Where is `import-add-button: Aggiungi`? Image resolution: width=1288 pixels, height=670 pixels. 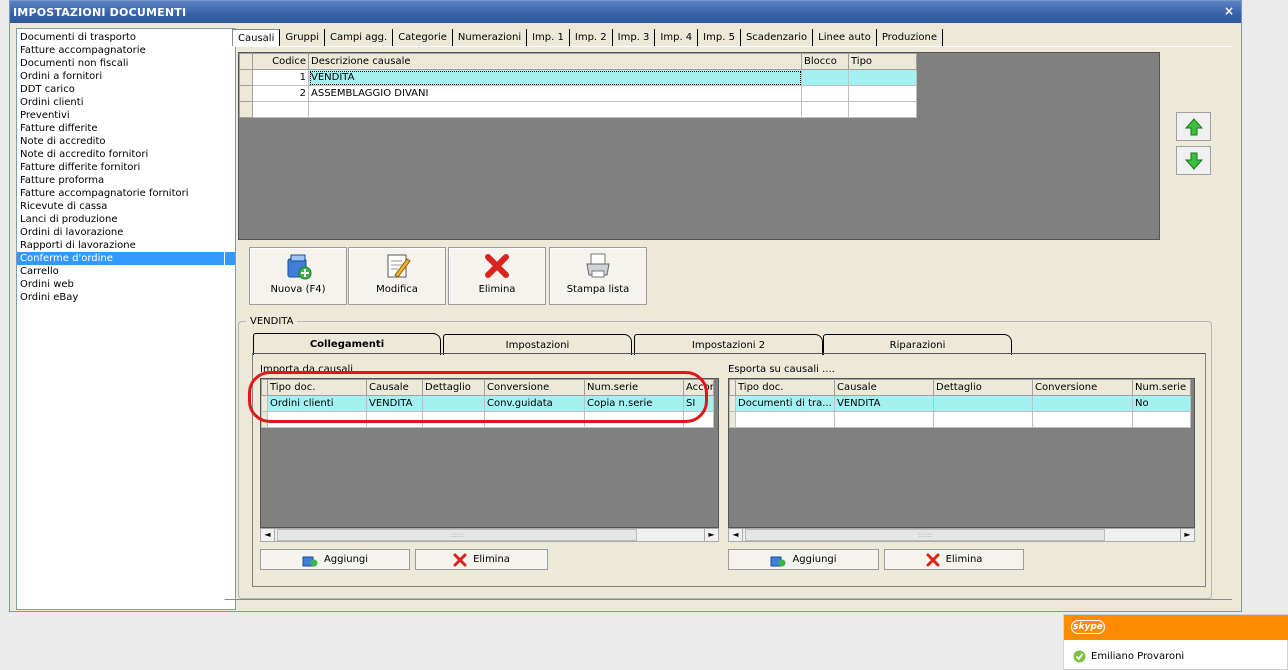
import-add-button: Aggiungi is located at coordinates (335, 559).